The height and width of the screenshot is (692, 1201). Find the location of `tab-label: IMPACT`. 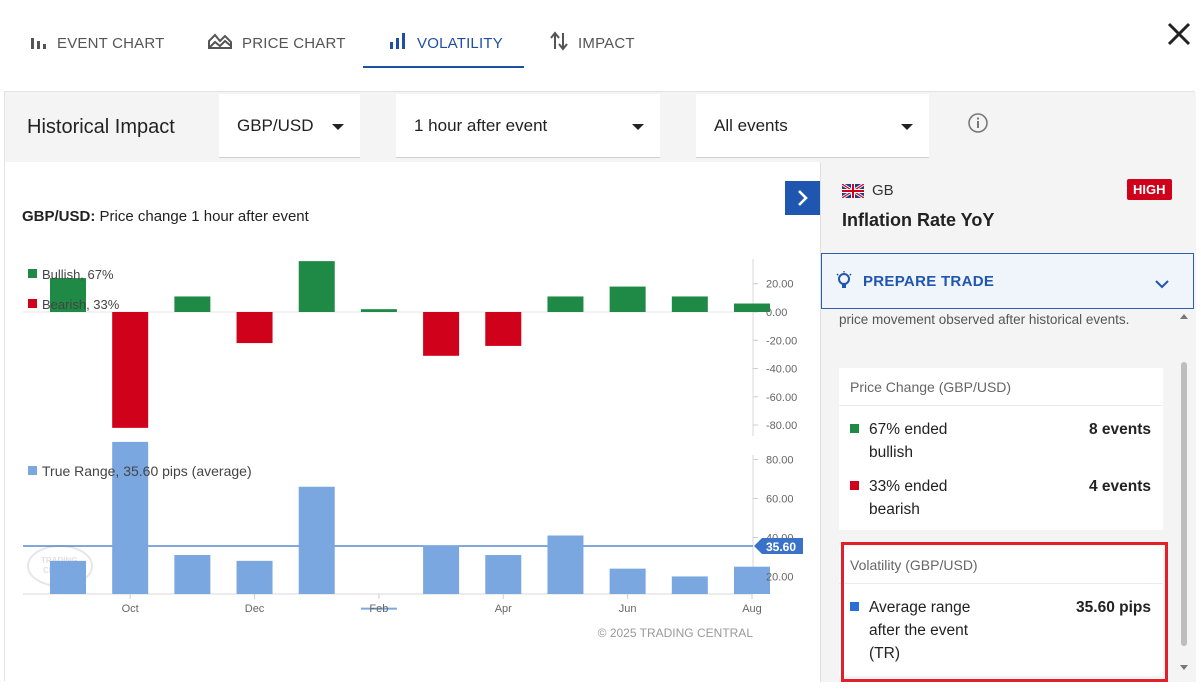

tab-label: IMPACT is located at coordinates (606, 43).